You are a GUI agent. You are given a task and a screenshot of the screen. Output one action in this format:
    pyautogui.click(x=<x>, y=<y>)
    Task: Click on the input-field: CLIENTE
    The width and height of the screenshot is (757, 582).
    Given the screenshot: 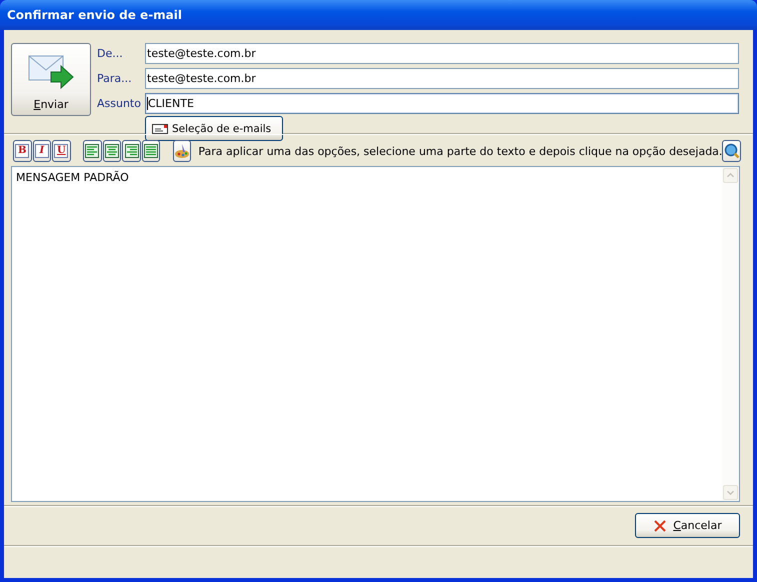 What is the action you would take?
    pyautogui.click(x=442, y=103)
    